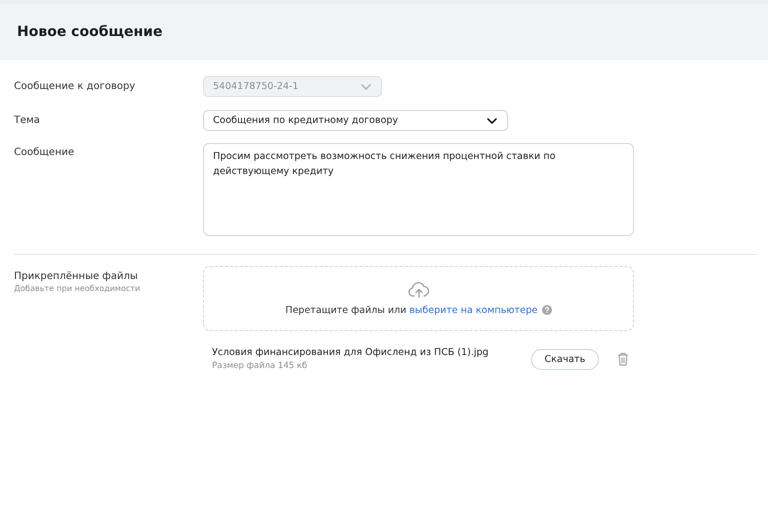 The height and width of the screenshot is (508, 768). What do you see at coordinates (45, 152) in the screenshot?
I see `field-label: Сообщение` at bounding box center [45, 152].